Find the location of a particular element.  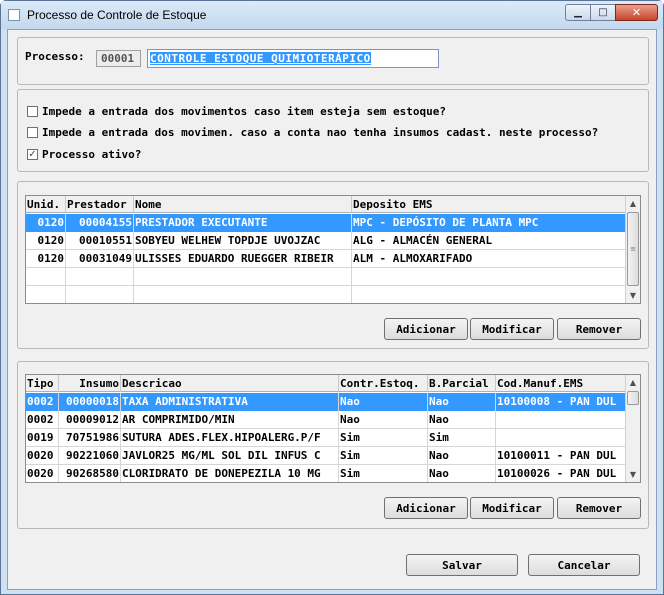

table-row: 0002 00009012 AR COMPRIMIDO/MIN Nao Nao is located at coordinates (326, 420).